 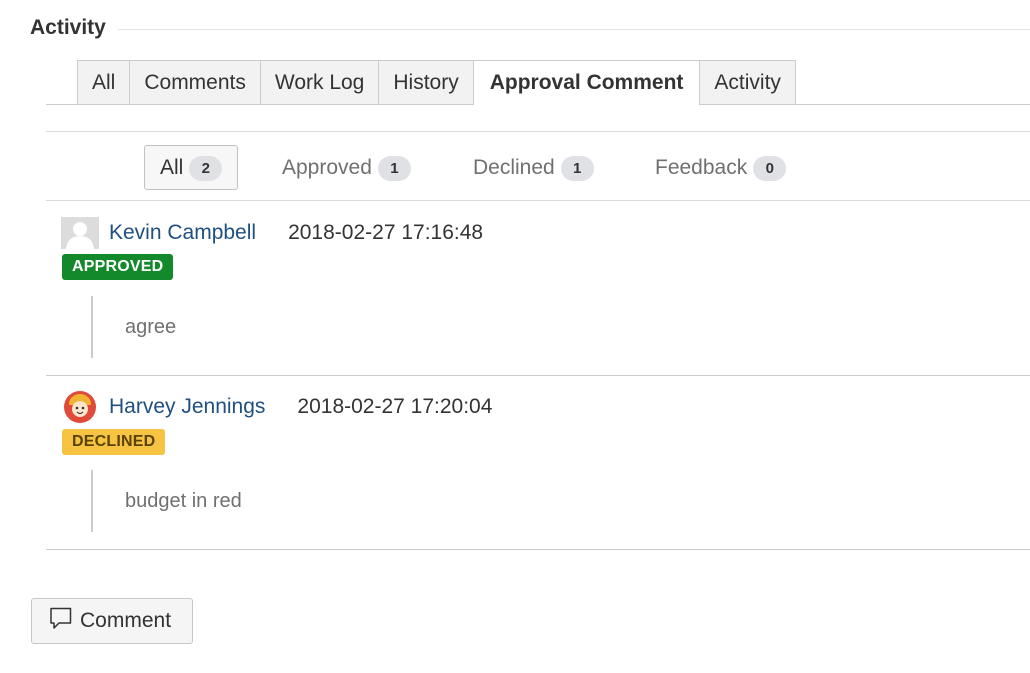 What do you see at coordinates (183, 501) in the screenshot?
I see `comment-body: budget in red` at bounding box center [183, 501].